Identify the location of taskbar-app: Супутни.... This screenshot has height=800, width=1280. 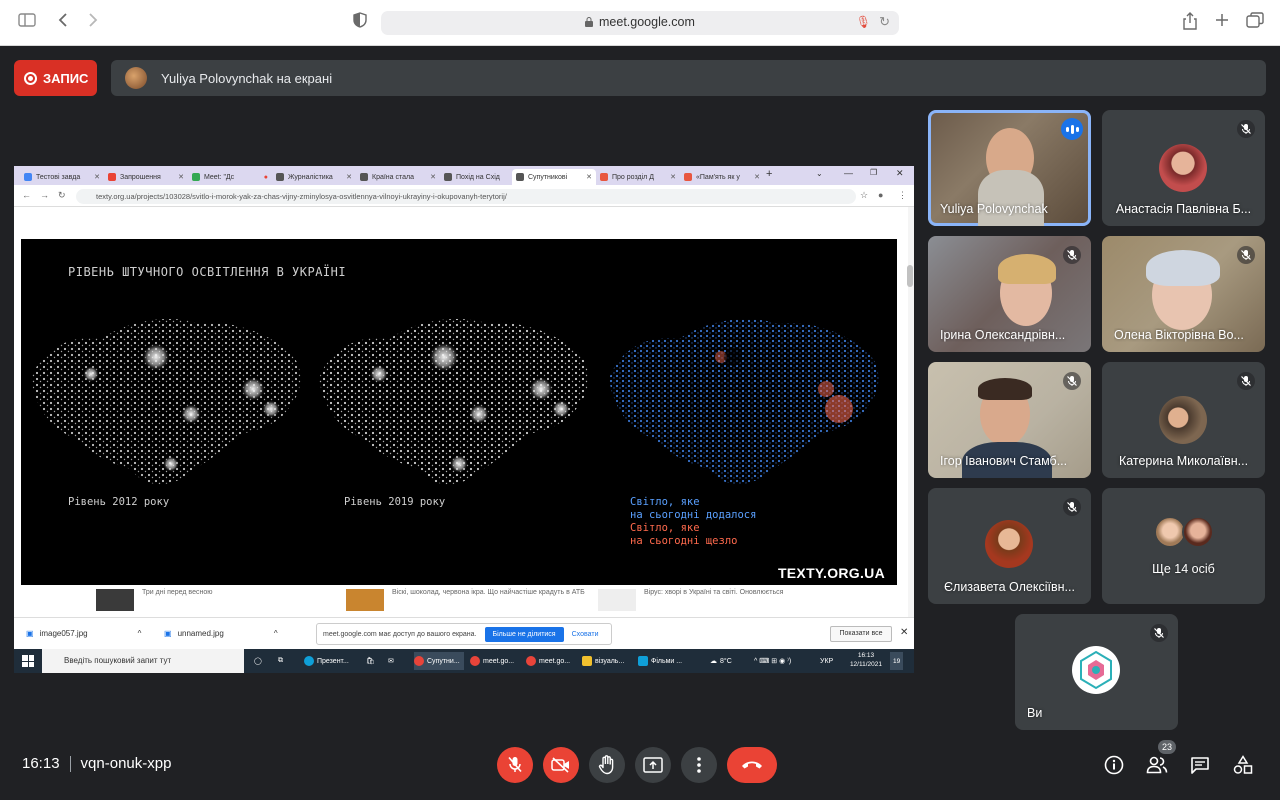
(439, 661).